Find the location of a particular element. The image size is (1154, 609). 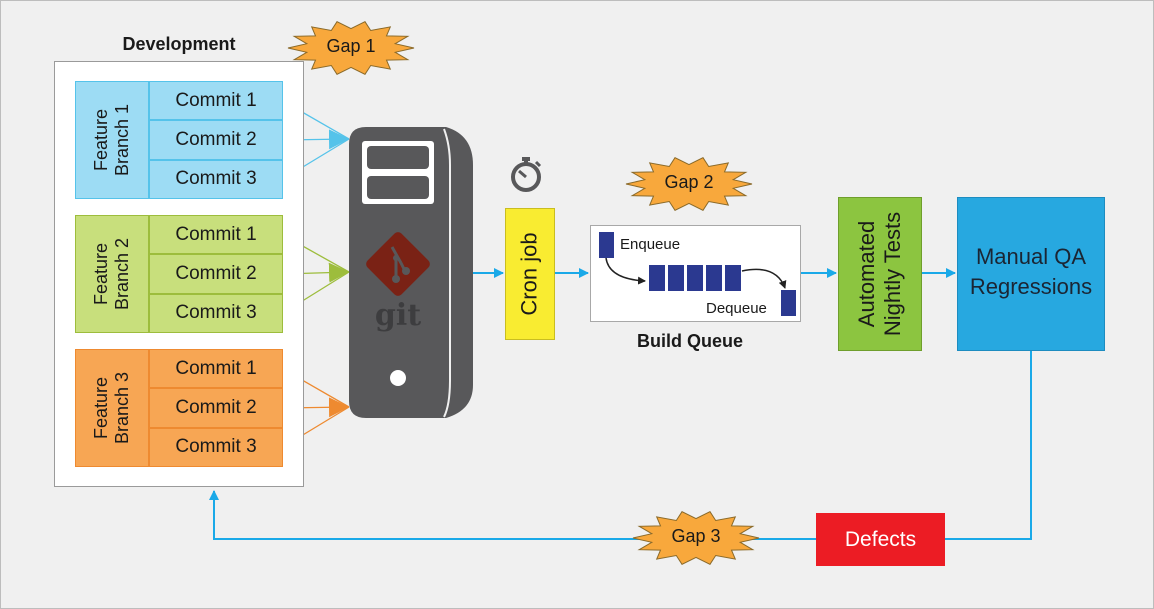

cron-job-label: Cron job is located at coordinates (529, 274).